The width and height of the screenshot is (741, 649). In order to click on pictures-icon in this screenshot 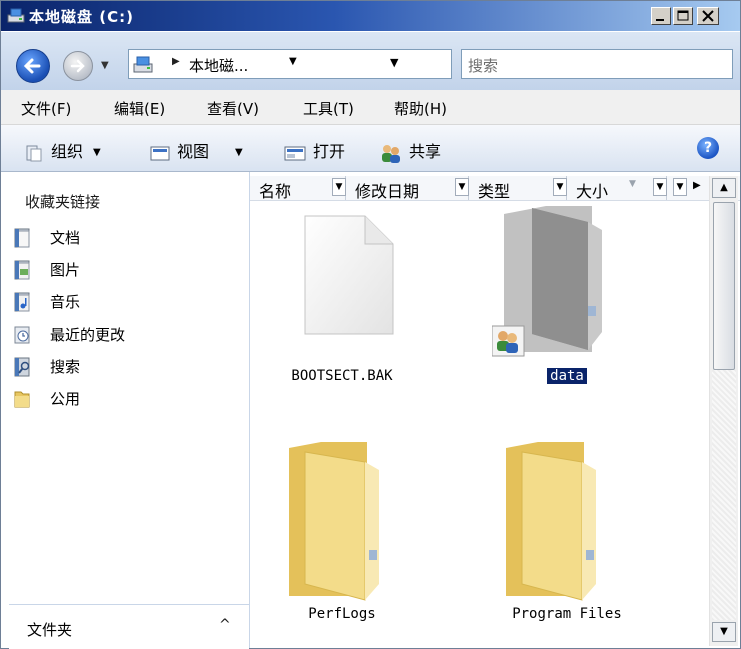, I will do `click(22, 270)`.